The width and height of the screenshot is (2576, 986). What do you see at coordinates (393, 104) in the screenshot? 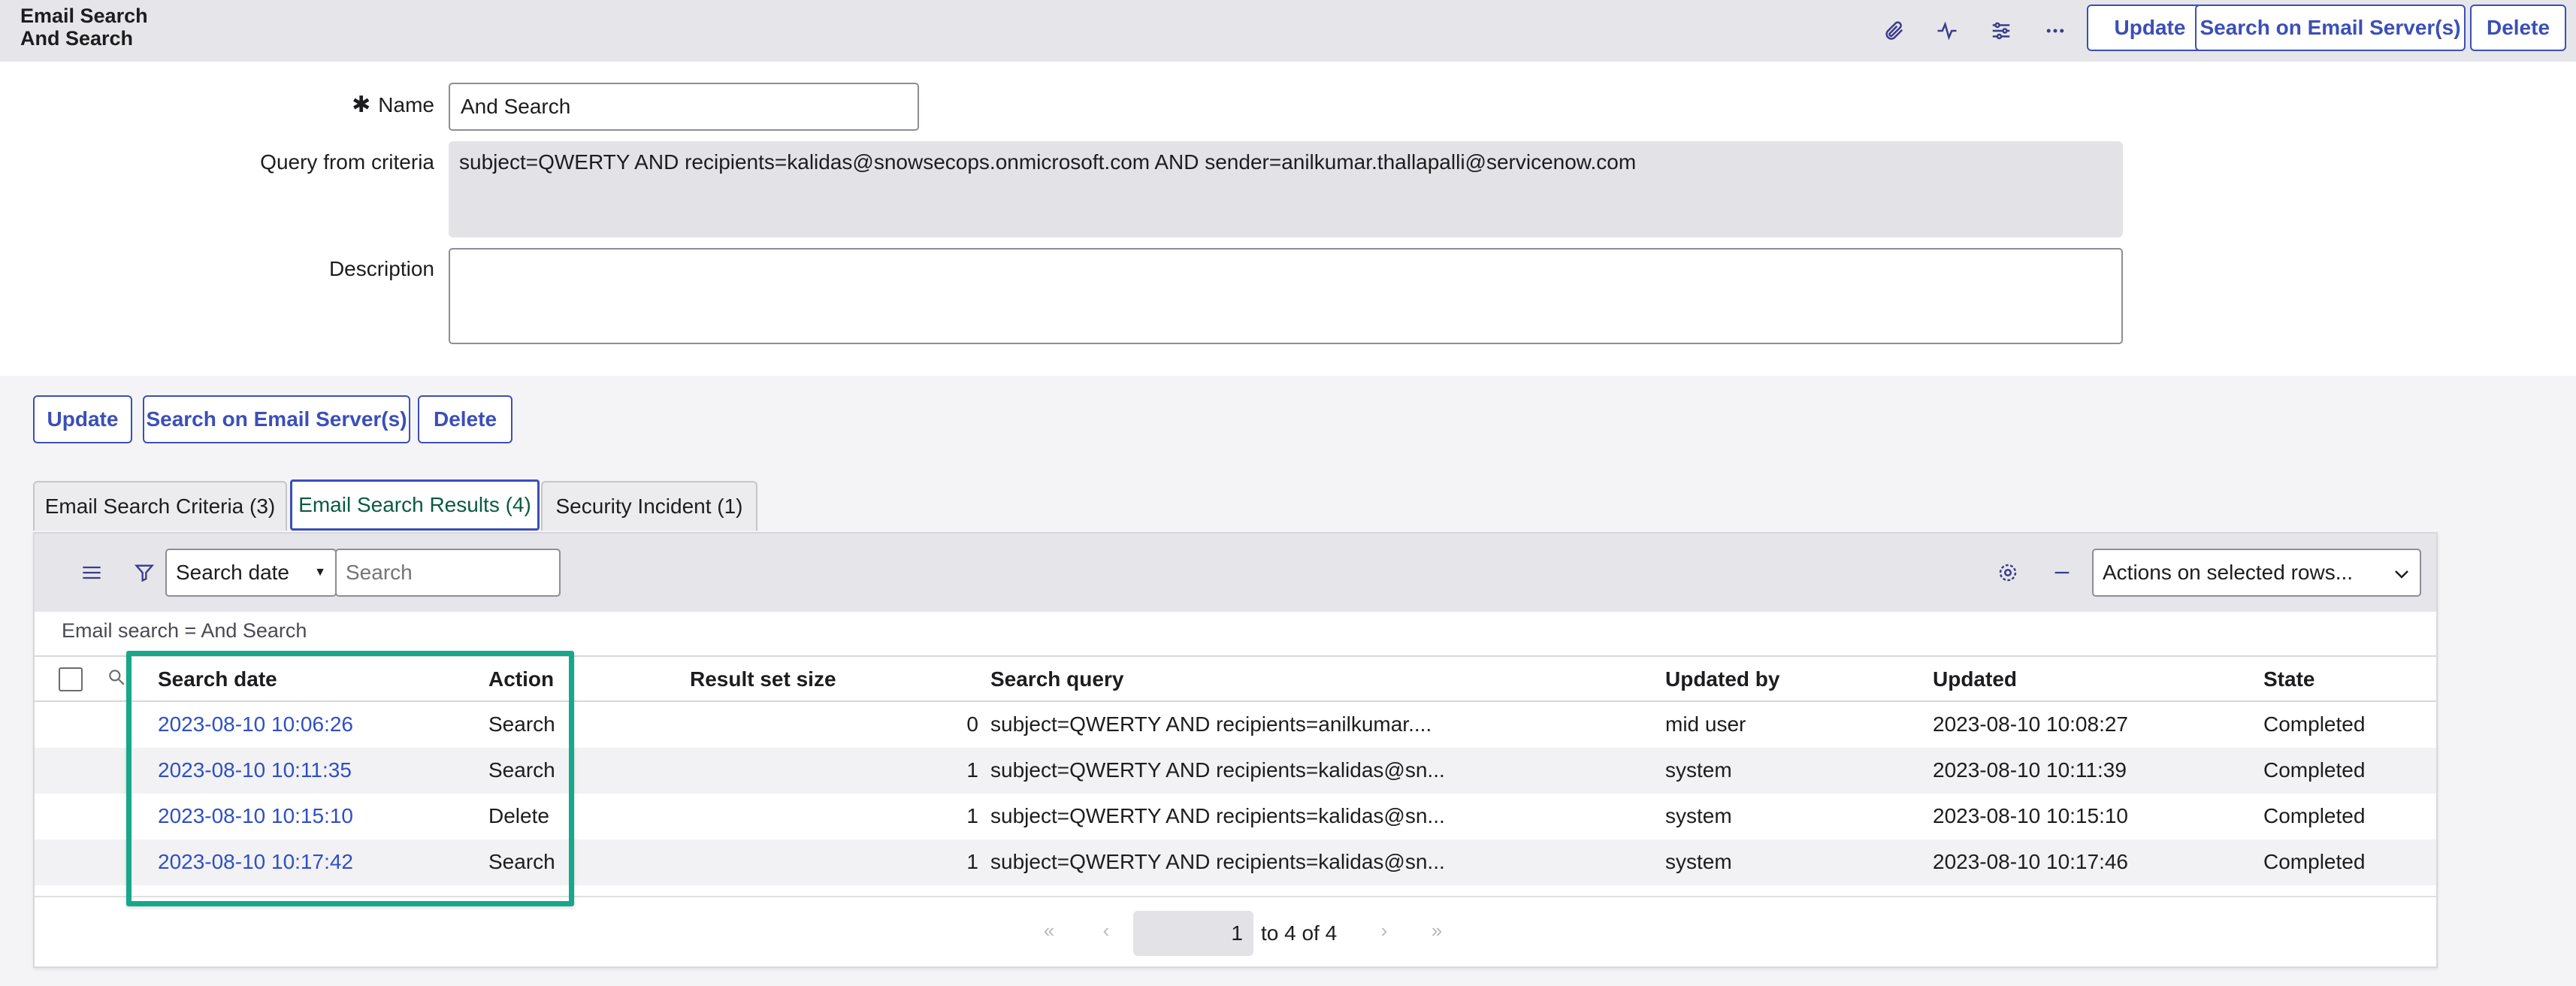
I see `name-label: ✱ Name` at bounding box center [393, 104].